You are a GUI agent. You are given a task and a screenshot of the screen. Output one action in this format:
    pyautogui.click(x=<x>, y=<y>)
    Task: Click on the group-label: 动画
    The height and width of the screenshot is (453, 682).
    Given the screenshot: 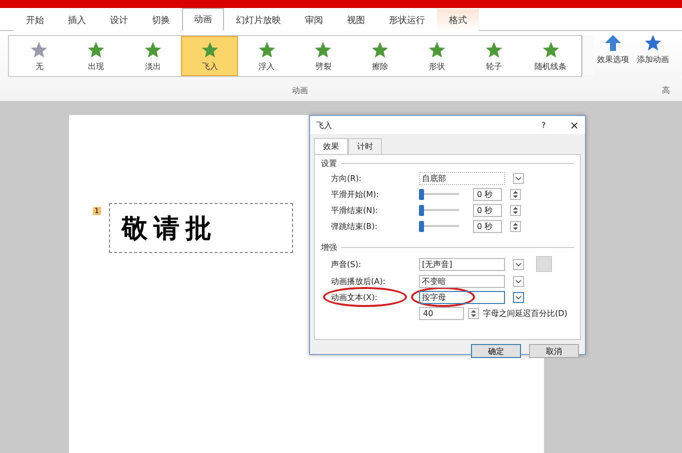 What is the action you would take?
    pyautogui.click(x=300, y=90)
    